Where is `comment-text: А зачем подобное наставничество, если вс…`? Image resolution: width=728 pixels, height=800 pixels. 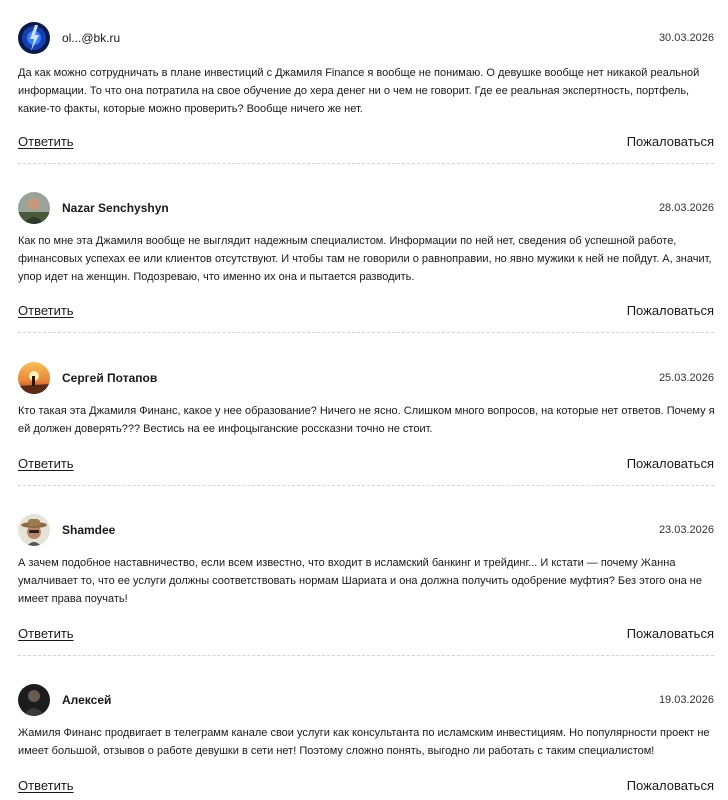 comment-text: А зачем подобное наставничество, если вс… is located at coordinates (360, 581).